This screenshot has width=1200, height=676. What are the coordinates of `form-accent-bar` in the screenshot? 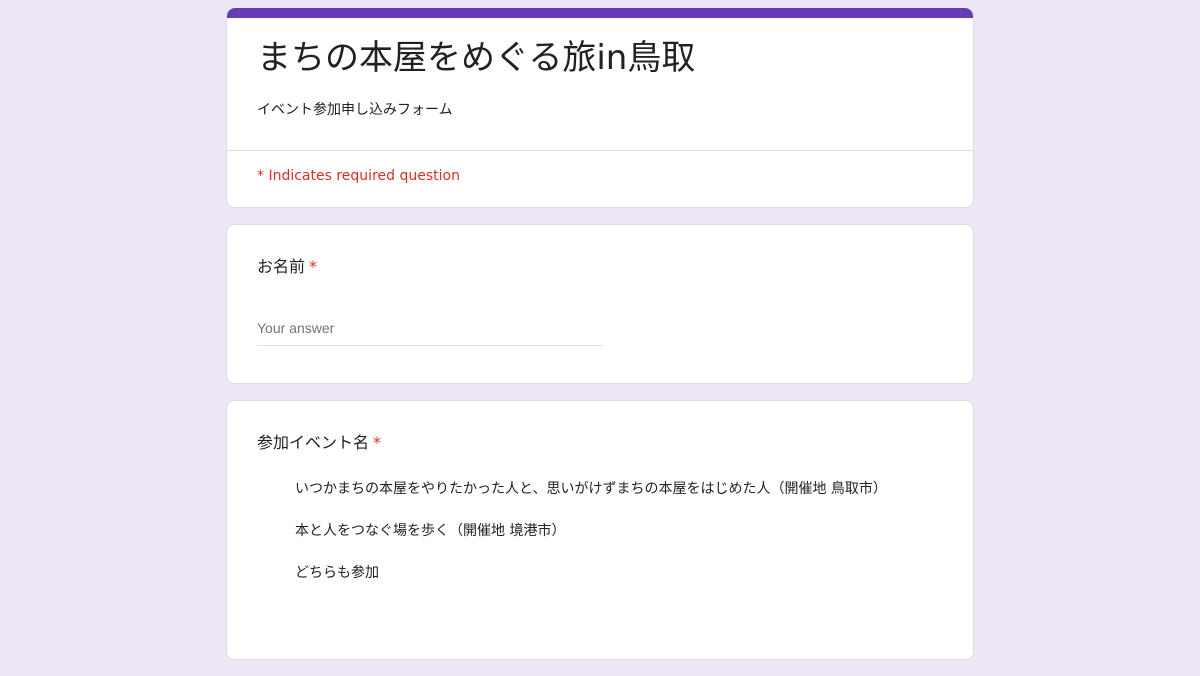 It's located at (600, 13).